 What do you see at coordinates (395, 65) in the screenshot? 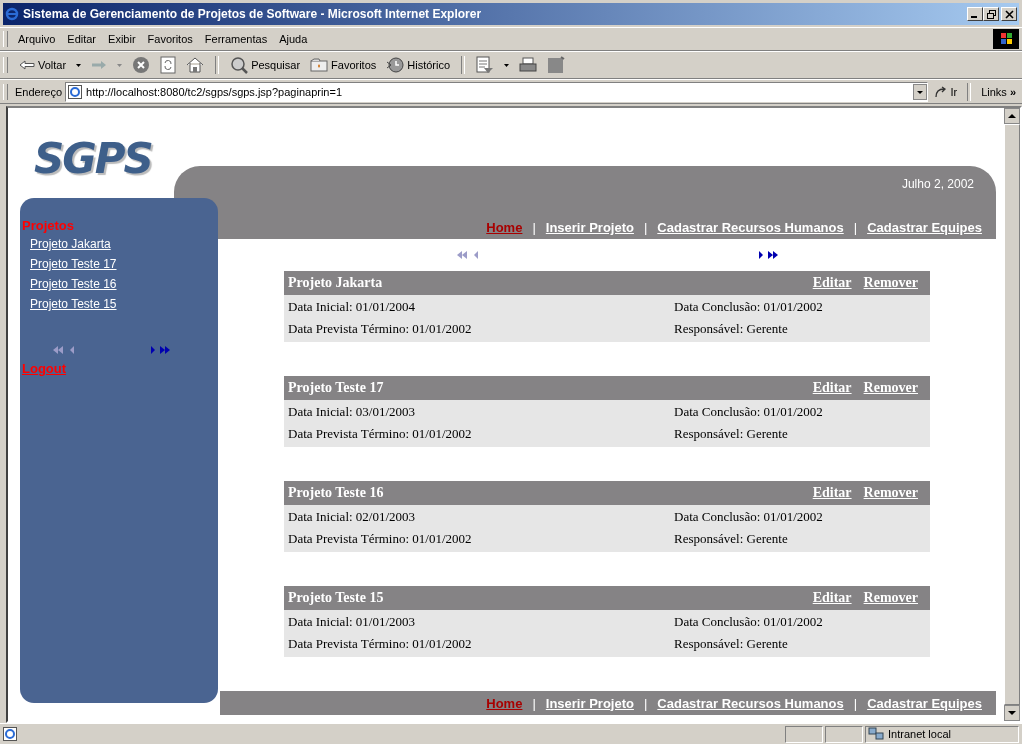
I see `clock-icon` at bounding box center [395, 65].